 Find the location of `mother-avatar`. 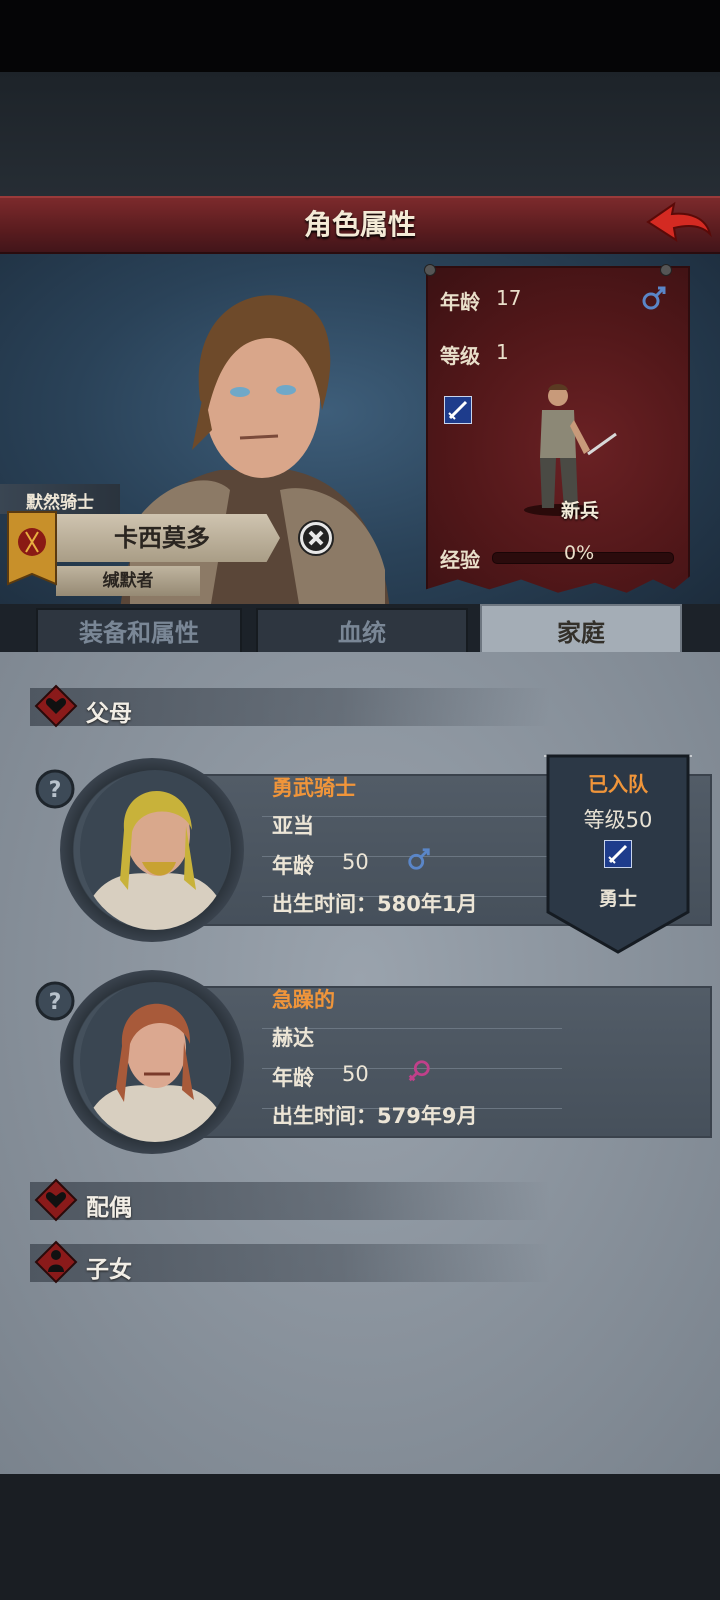

mother-avatar is located at coordinates (155, 1062).